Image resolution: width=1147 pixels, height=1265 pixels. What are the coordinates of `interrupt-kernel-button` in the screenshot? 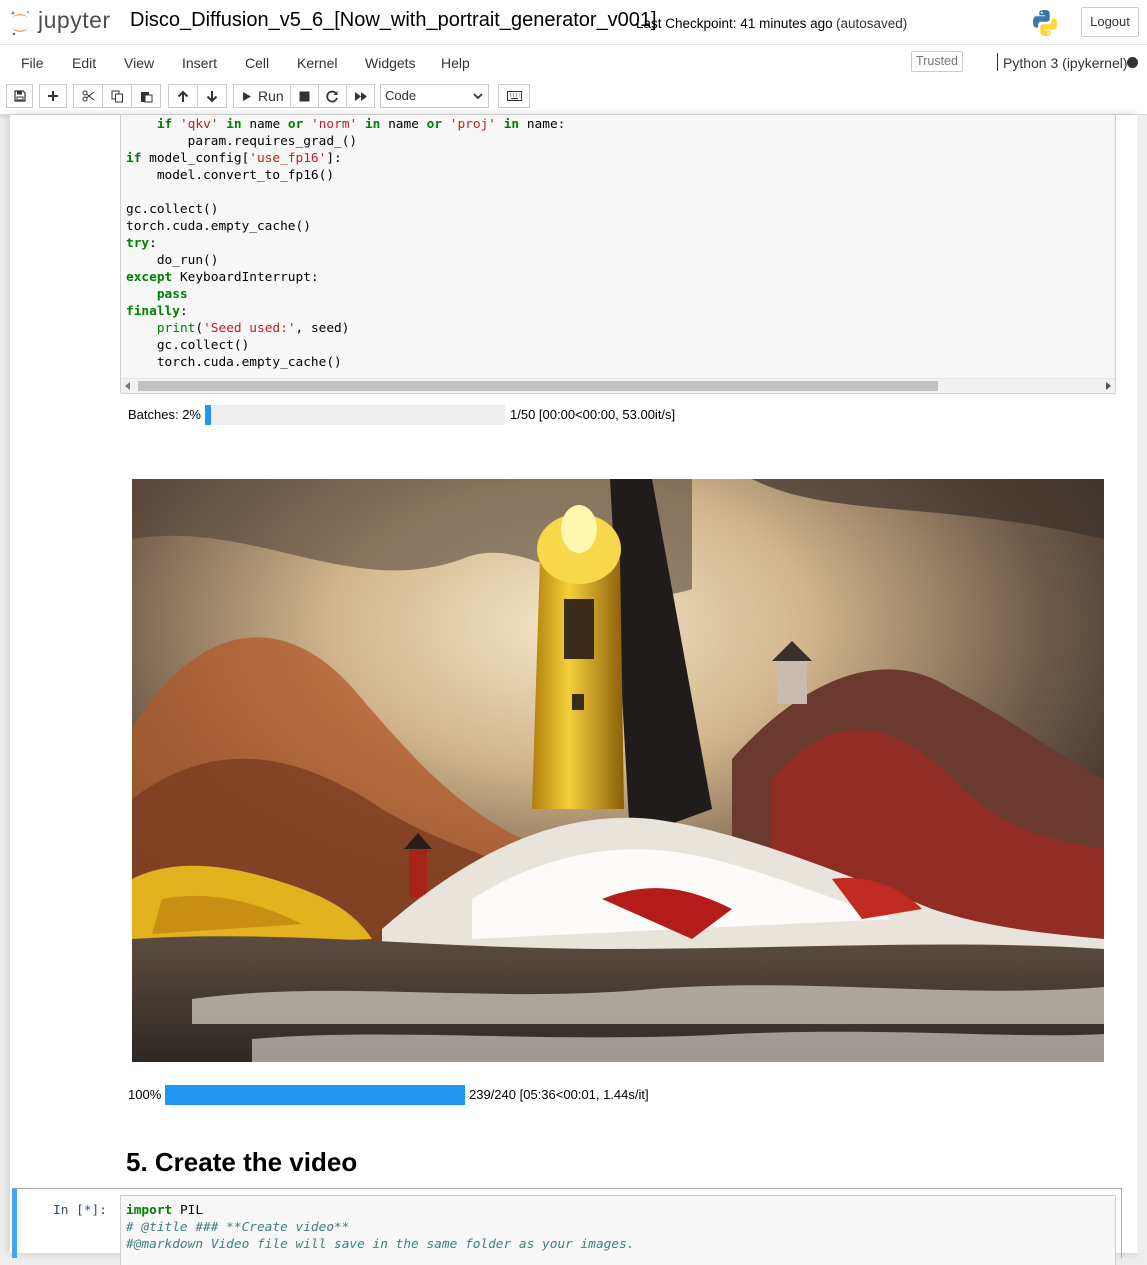 It's located at (304, 96).